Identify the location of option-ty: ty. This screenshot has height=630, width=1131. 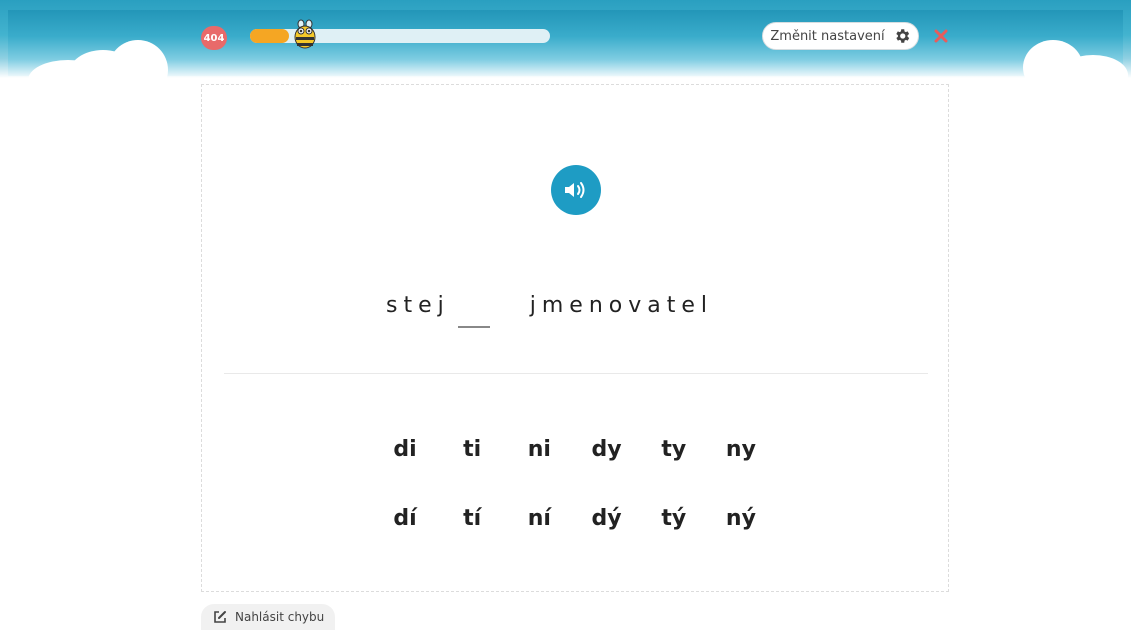
(674, 449).